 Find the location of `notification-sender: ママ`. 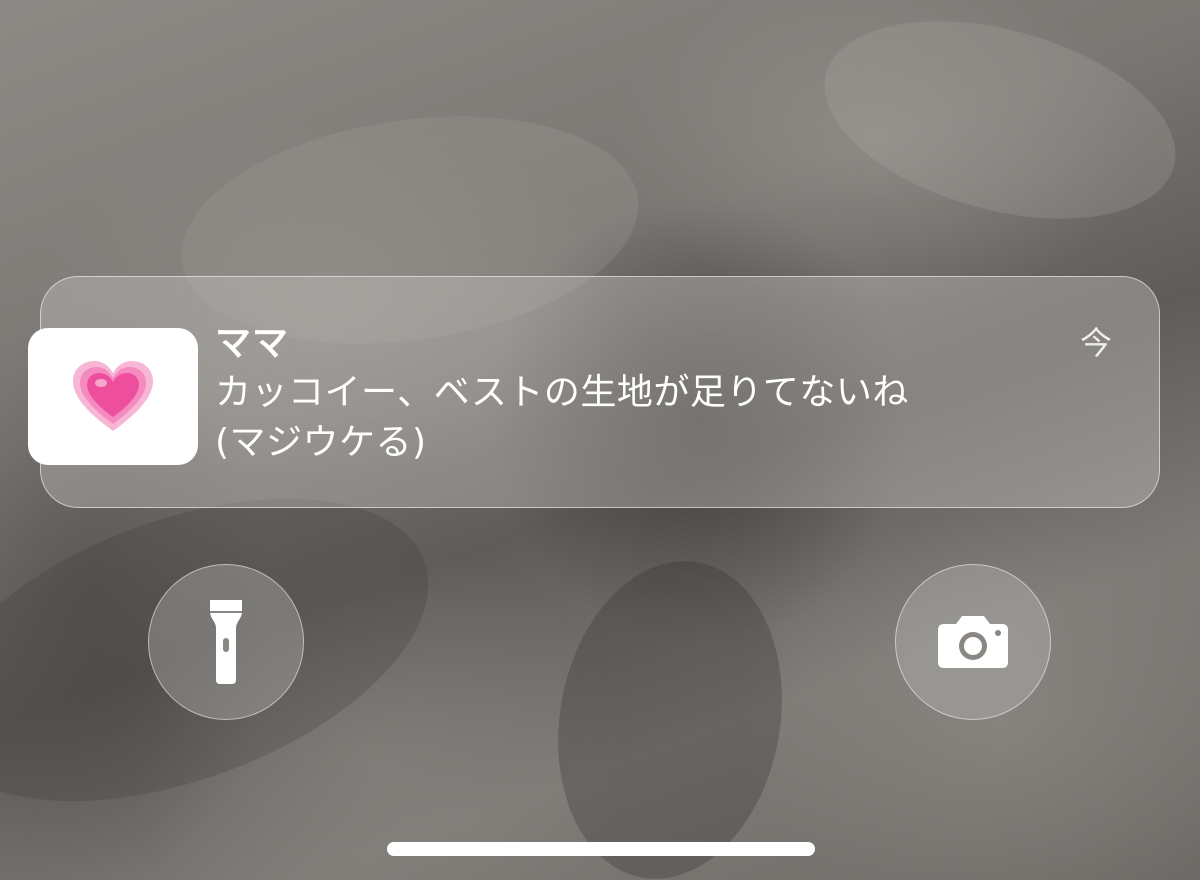

notification-sender: ママ is located at coordinates (252, 343).